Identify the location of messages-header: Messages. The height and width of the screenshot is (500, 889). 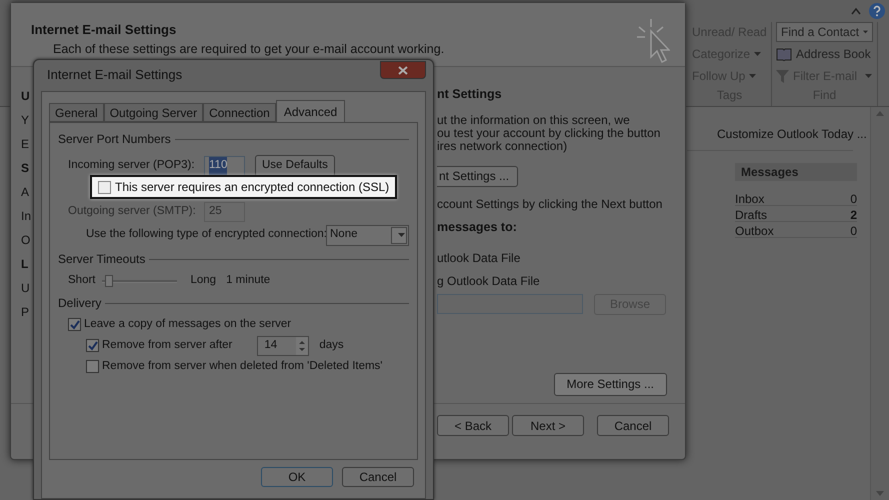
(796, 172).